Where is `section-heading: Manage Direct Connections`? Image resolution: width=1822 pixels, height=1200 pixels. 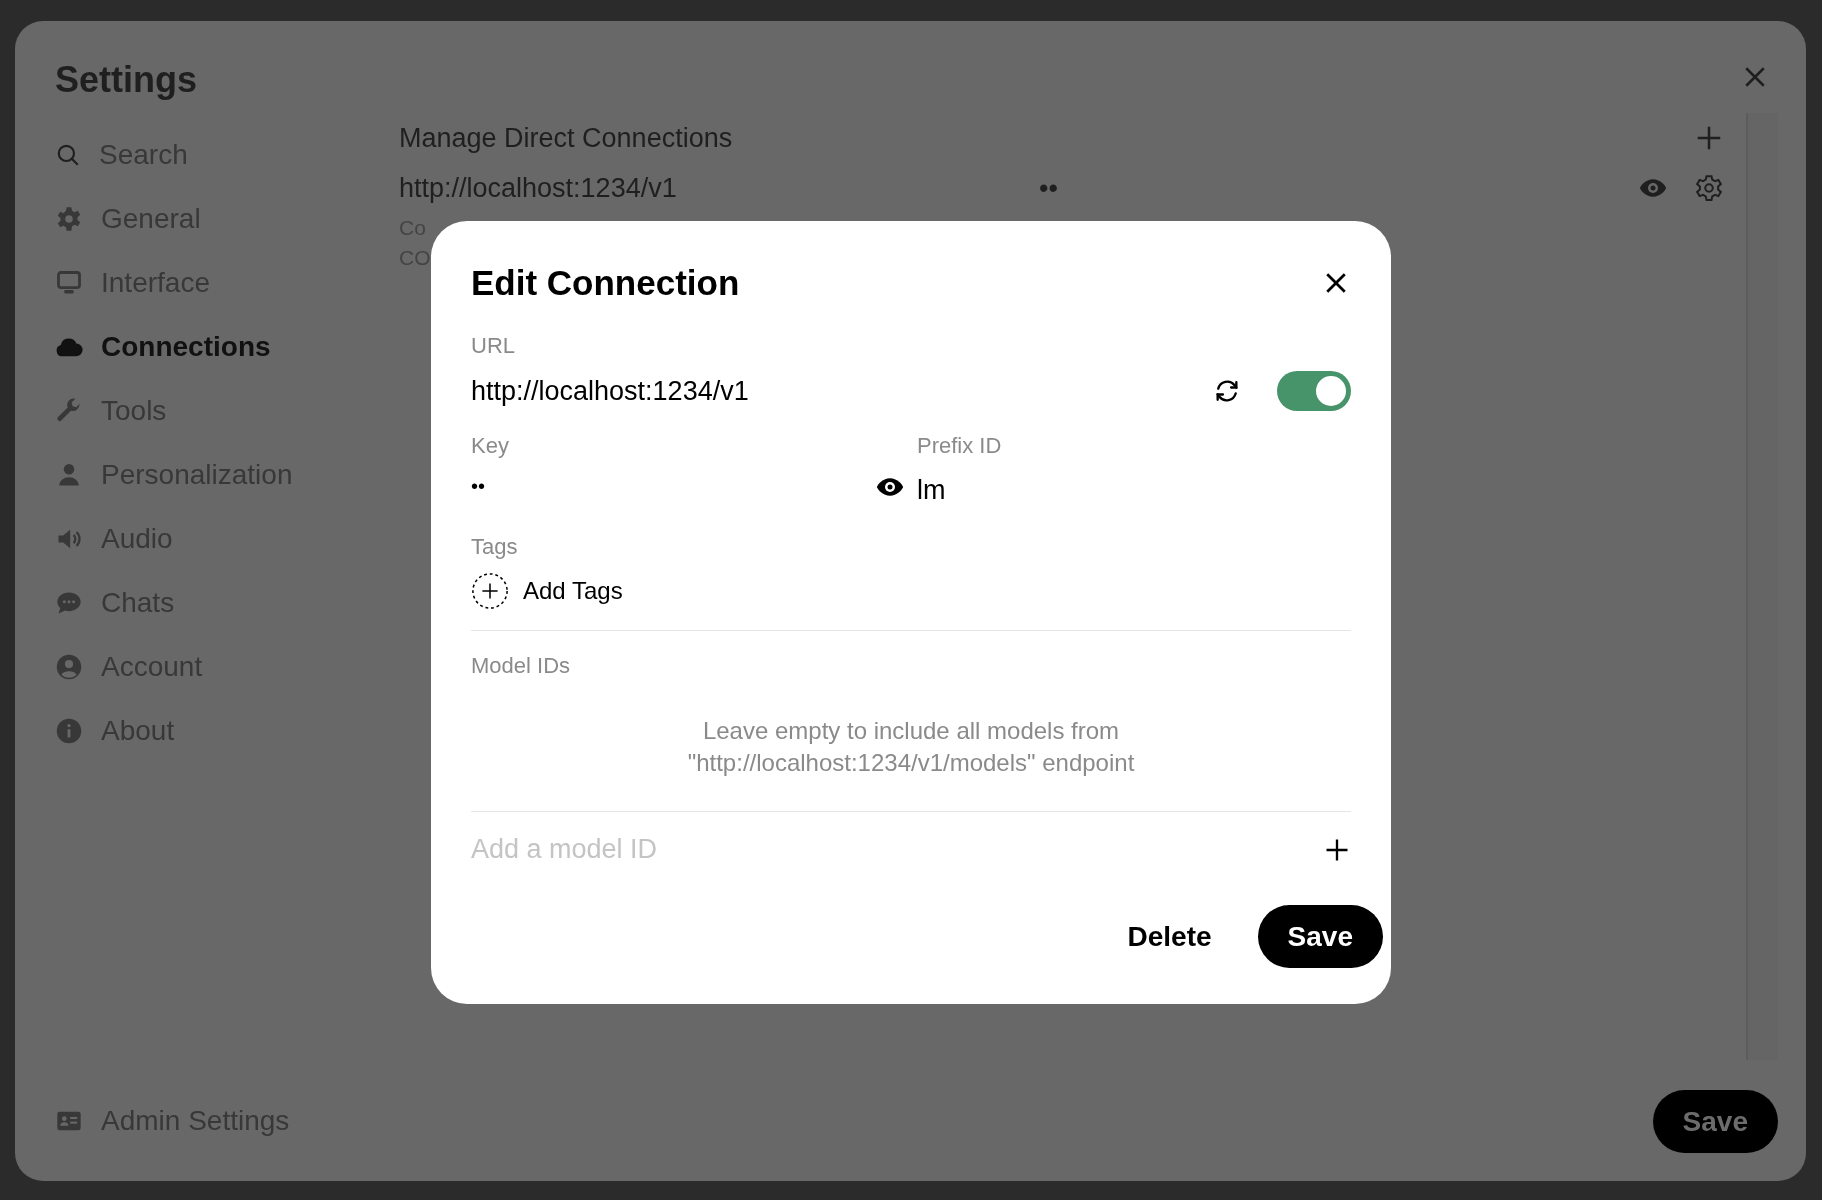
section-heading: Manage Direct Connections is located at coordinates (566, 138).